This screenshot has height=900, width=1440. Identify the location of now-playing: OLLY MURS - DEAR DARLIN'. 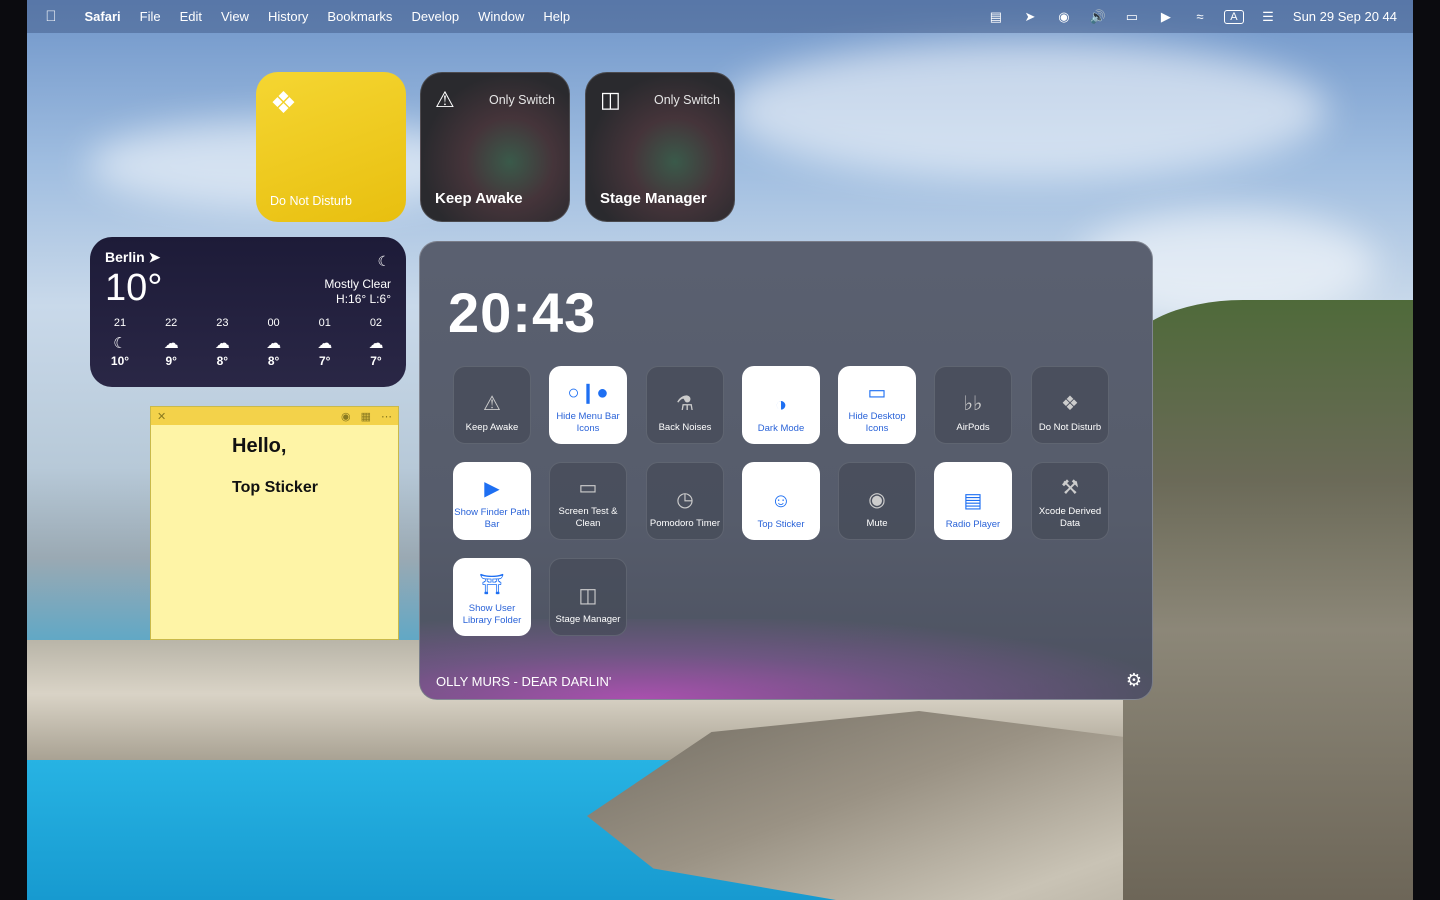
(523, 681).